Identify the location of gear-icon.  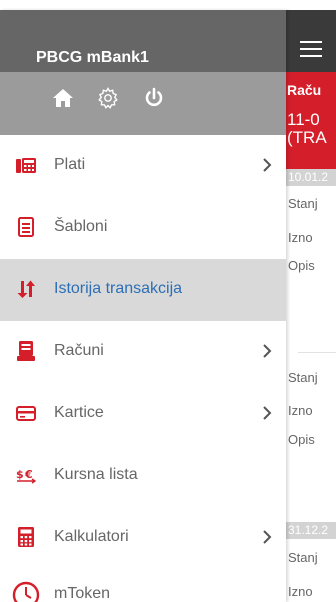
(108, 98).